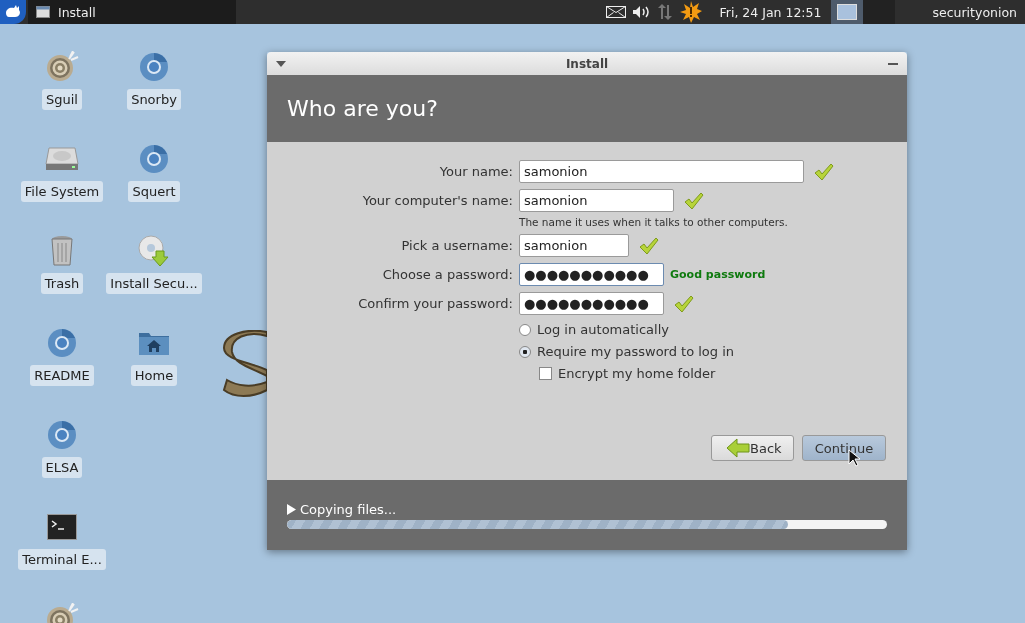 Image resolution: width=1025 pixels, height=623 pixels. I want to click on terminal-icon, so click(62, 527).